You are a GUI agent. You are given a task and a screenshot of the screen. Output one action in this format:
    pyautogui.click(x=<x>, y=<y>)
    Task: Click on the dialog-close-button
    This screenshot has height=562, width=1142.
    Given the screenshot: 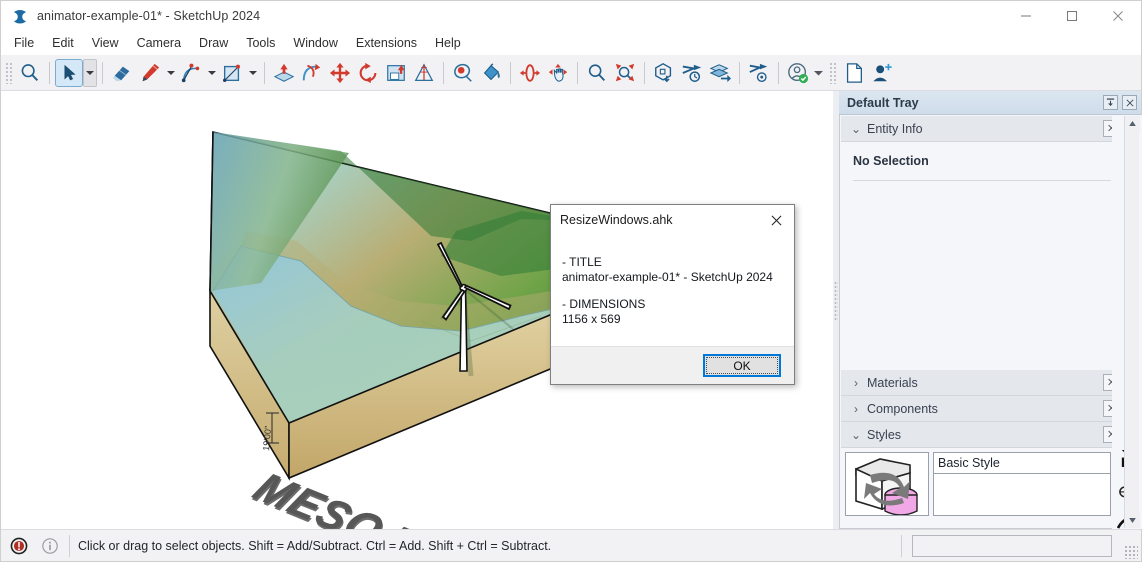 What is the action you would take?
    pyautogui.click(x=776, y=220)
    